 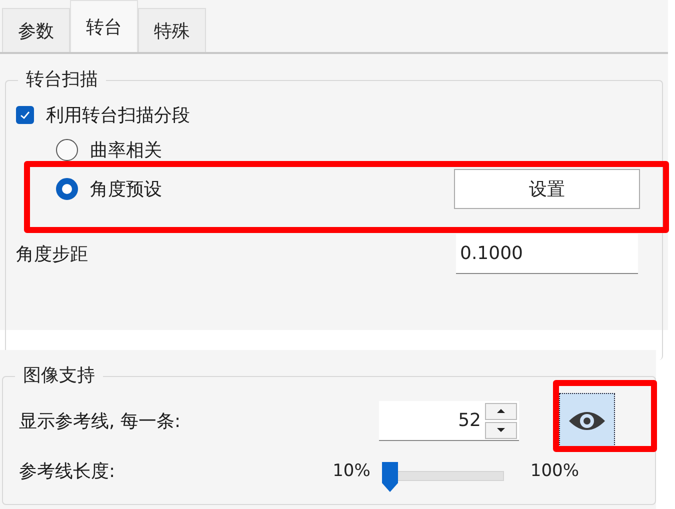 I want to click on tab: 参数, so click(x=36, y=30).